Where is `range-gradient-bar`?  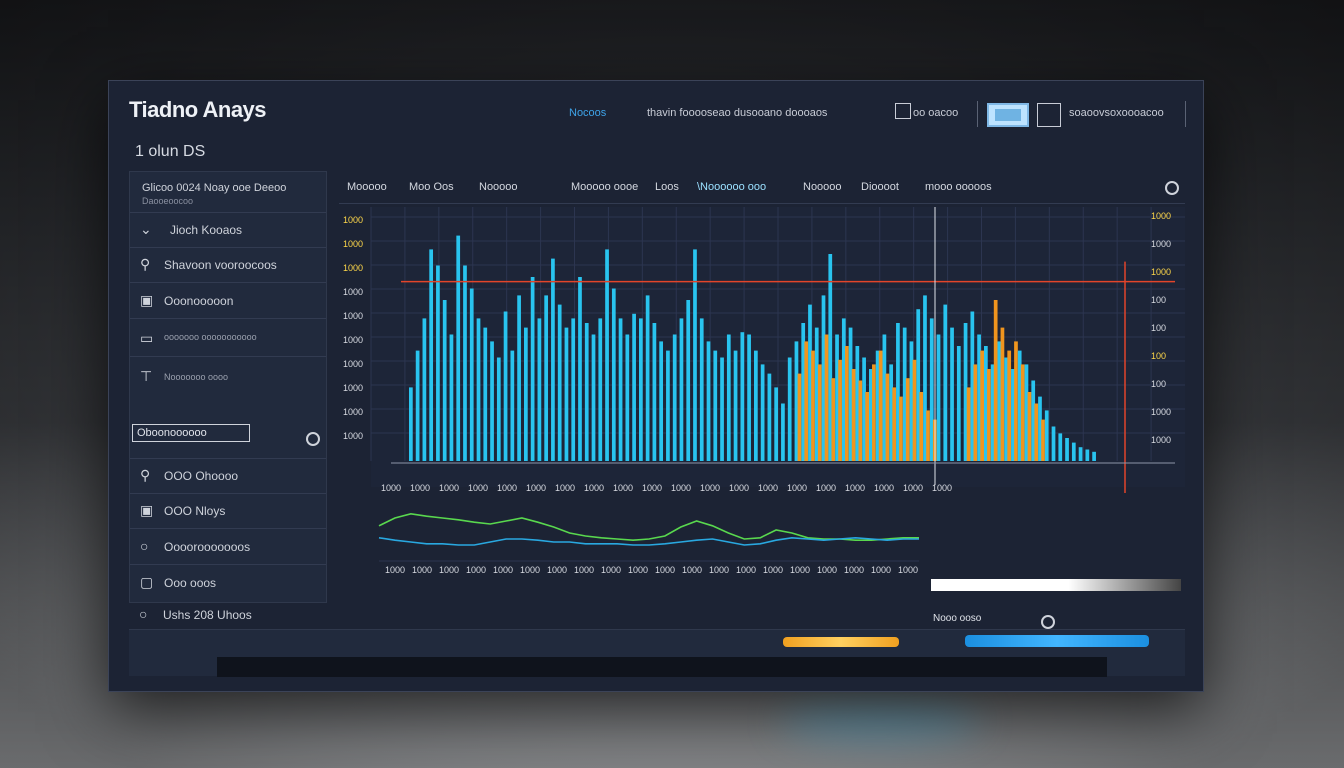
range-gradient-bar is located at coordinates (1056, 585).